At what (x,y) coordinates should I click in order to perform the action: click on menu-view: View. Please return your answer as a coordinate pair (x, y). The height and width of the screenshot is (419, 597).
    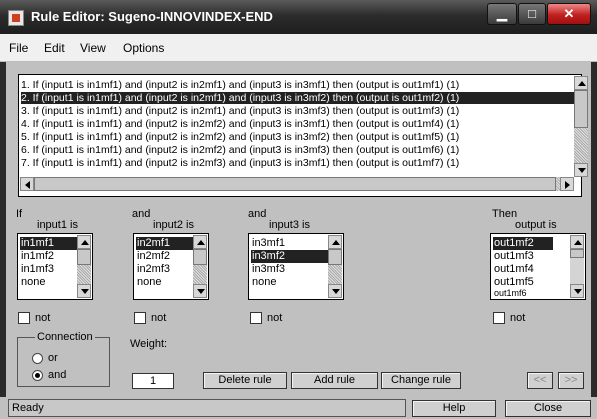
    Looking at the image, I should click on (93, 48).